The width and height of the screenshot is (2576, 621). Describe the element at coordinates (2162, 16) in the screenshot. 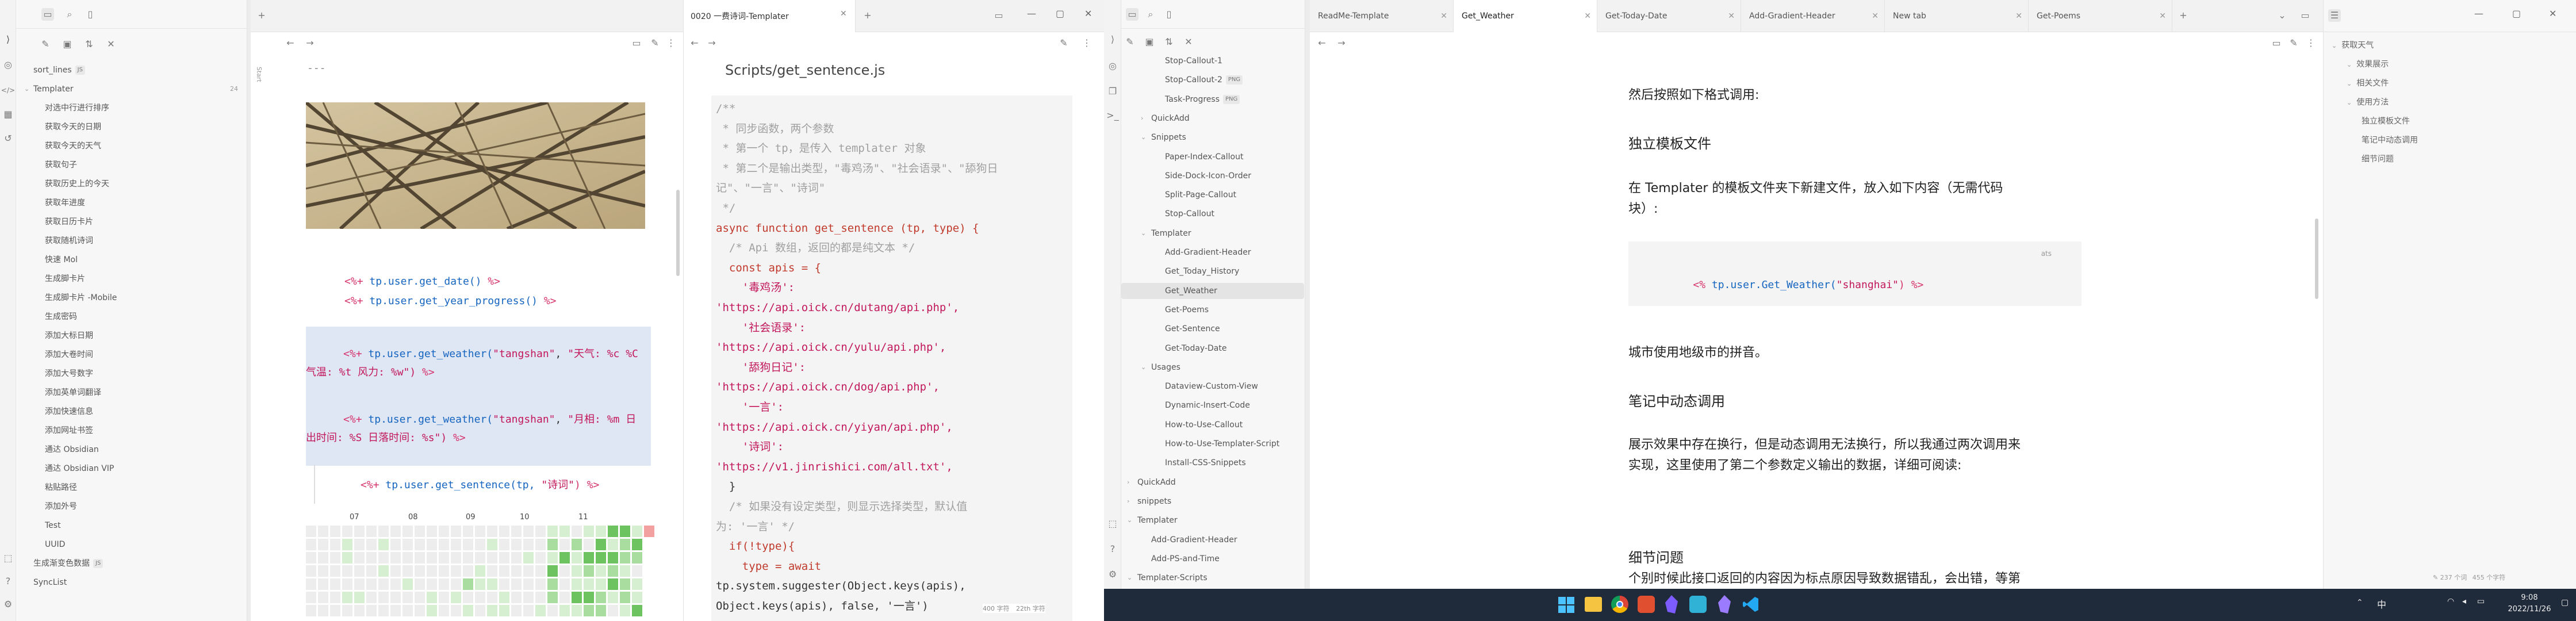

I see `tab-close-icon: ✕` at that location.